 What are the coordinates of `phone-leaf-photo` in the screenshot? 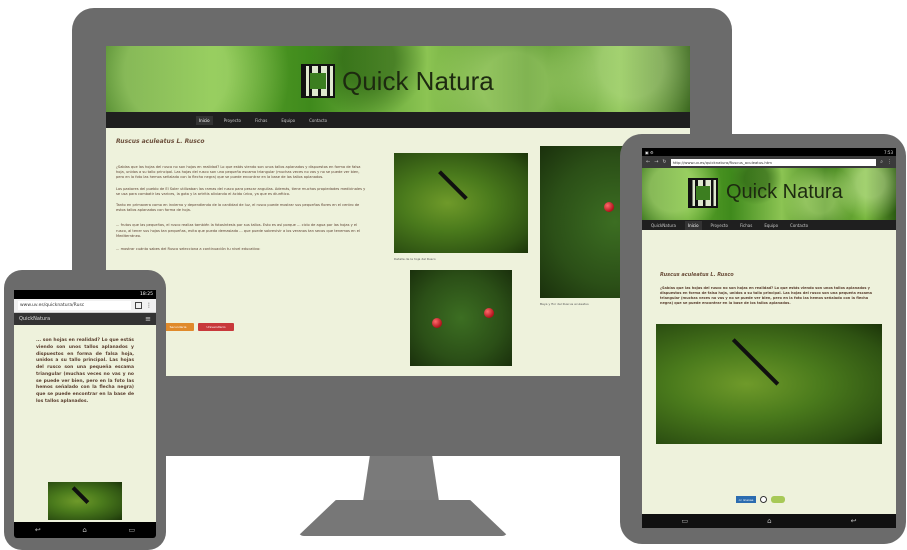 It's located at (85, 501).